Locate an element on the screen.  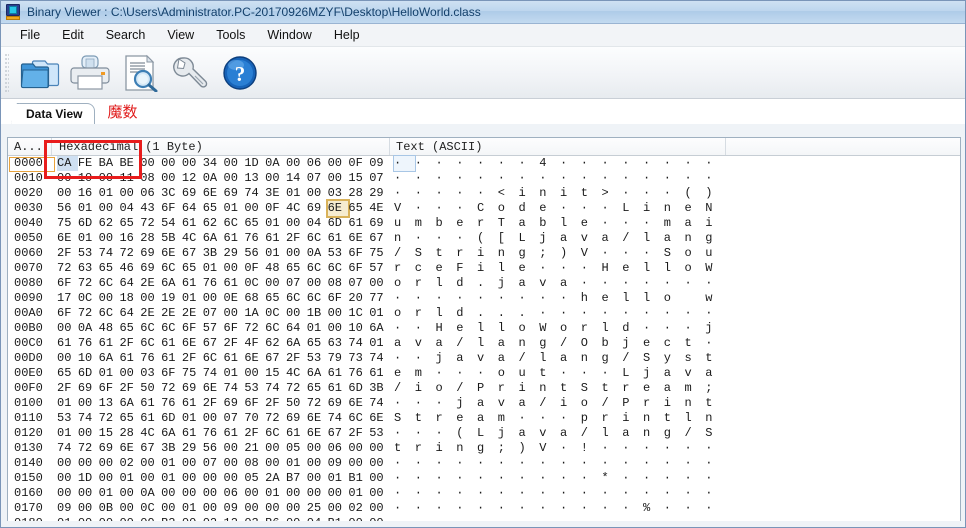
ascii-char: y is located at coordinates (674, 358).